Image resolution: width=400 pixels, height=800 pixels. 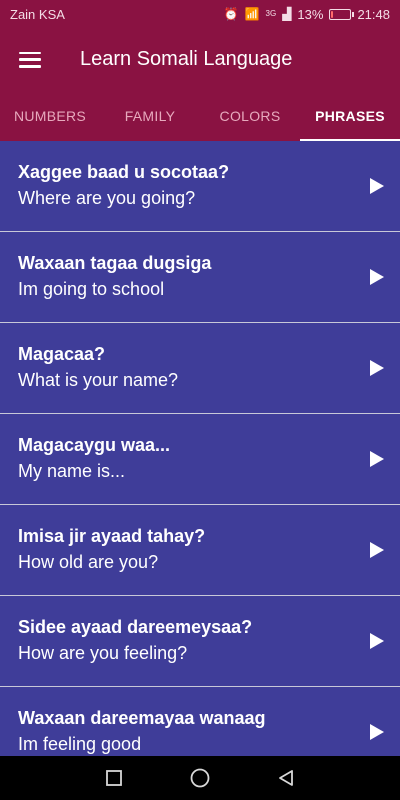 What do you see at coordinates (332, 14) in the screenshot?
I see `battery-fill` at bounding box center [332, 14].